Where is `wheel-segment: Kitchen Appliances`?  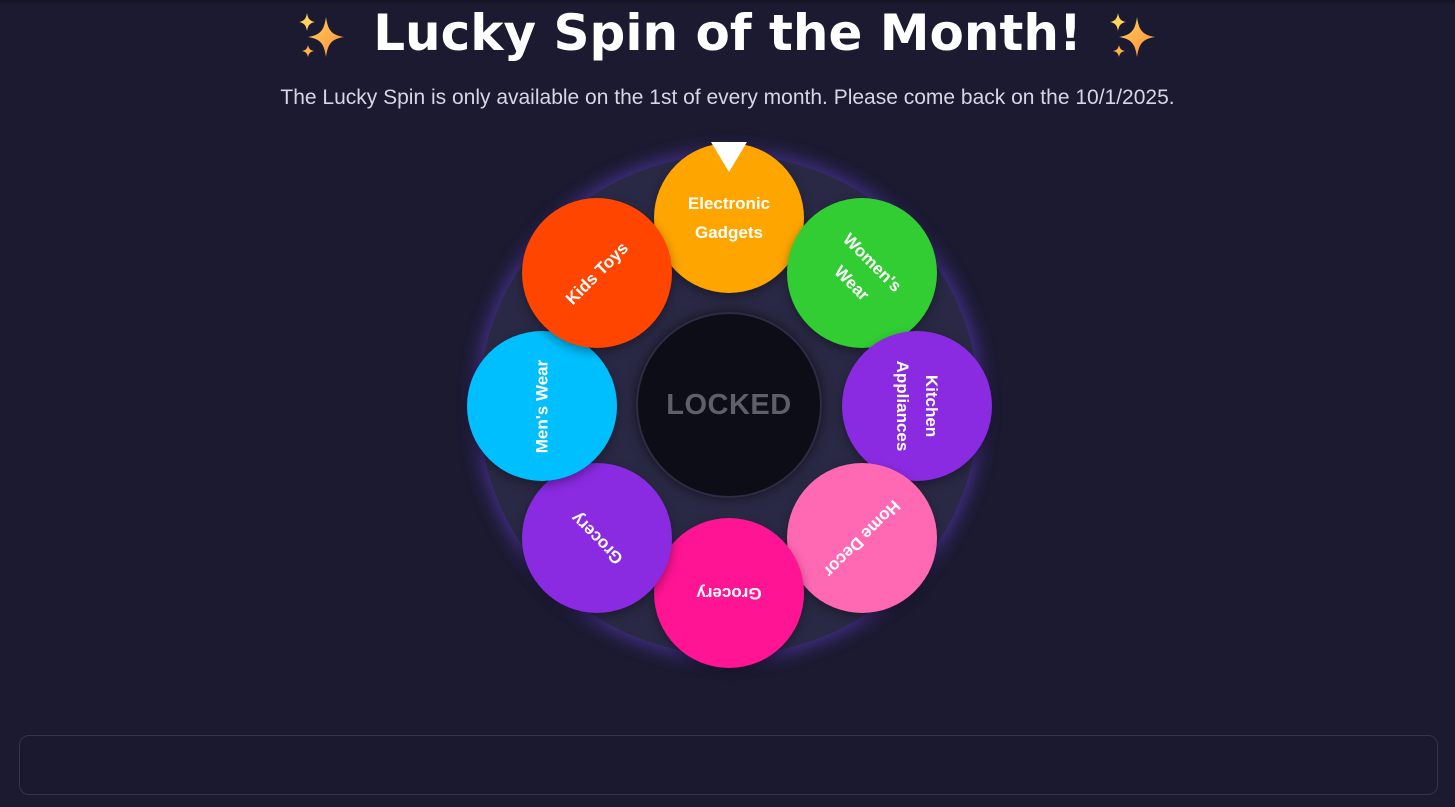
wheel-segment: Kitchen Appliances is located at coordinates (917, 406).